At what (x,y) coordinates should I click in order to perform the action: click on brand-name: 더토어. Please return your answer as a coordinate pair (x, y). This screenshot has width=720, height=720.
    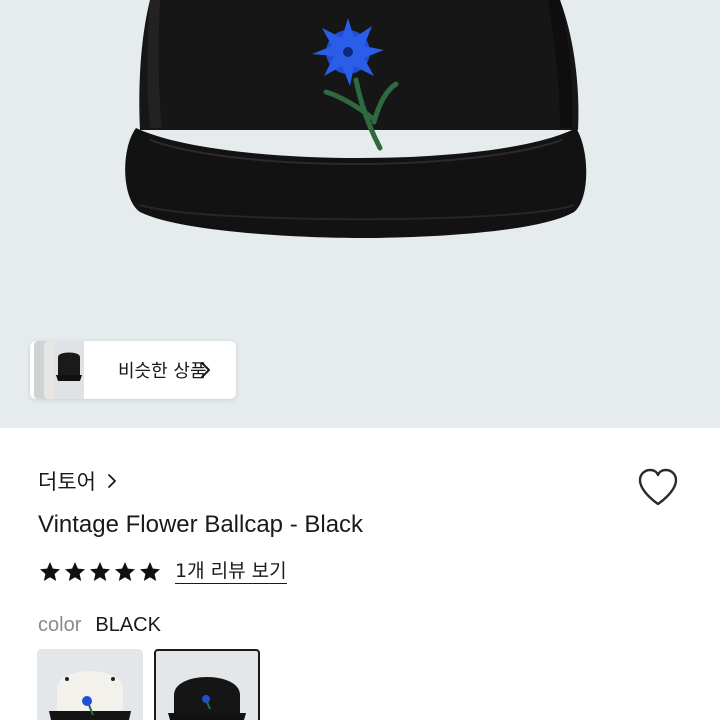
    Looking at the image, I should click on (67, 482).